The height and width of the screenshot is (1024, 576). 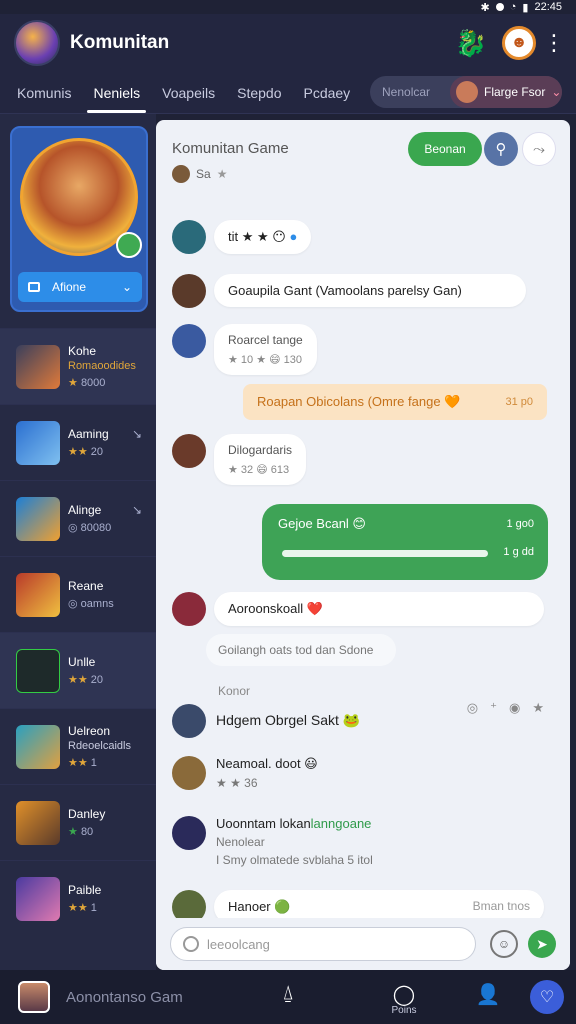 I want to click on list-item: Paible ★★ 1, so click(x=78, y=898).